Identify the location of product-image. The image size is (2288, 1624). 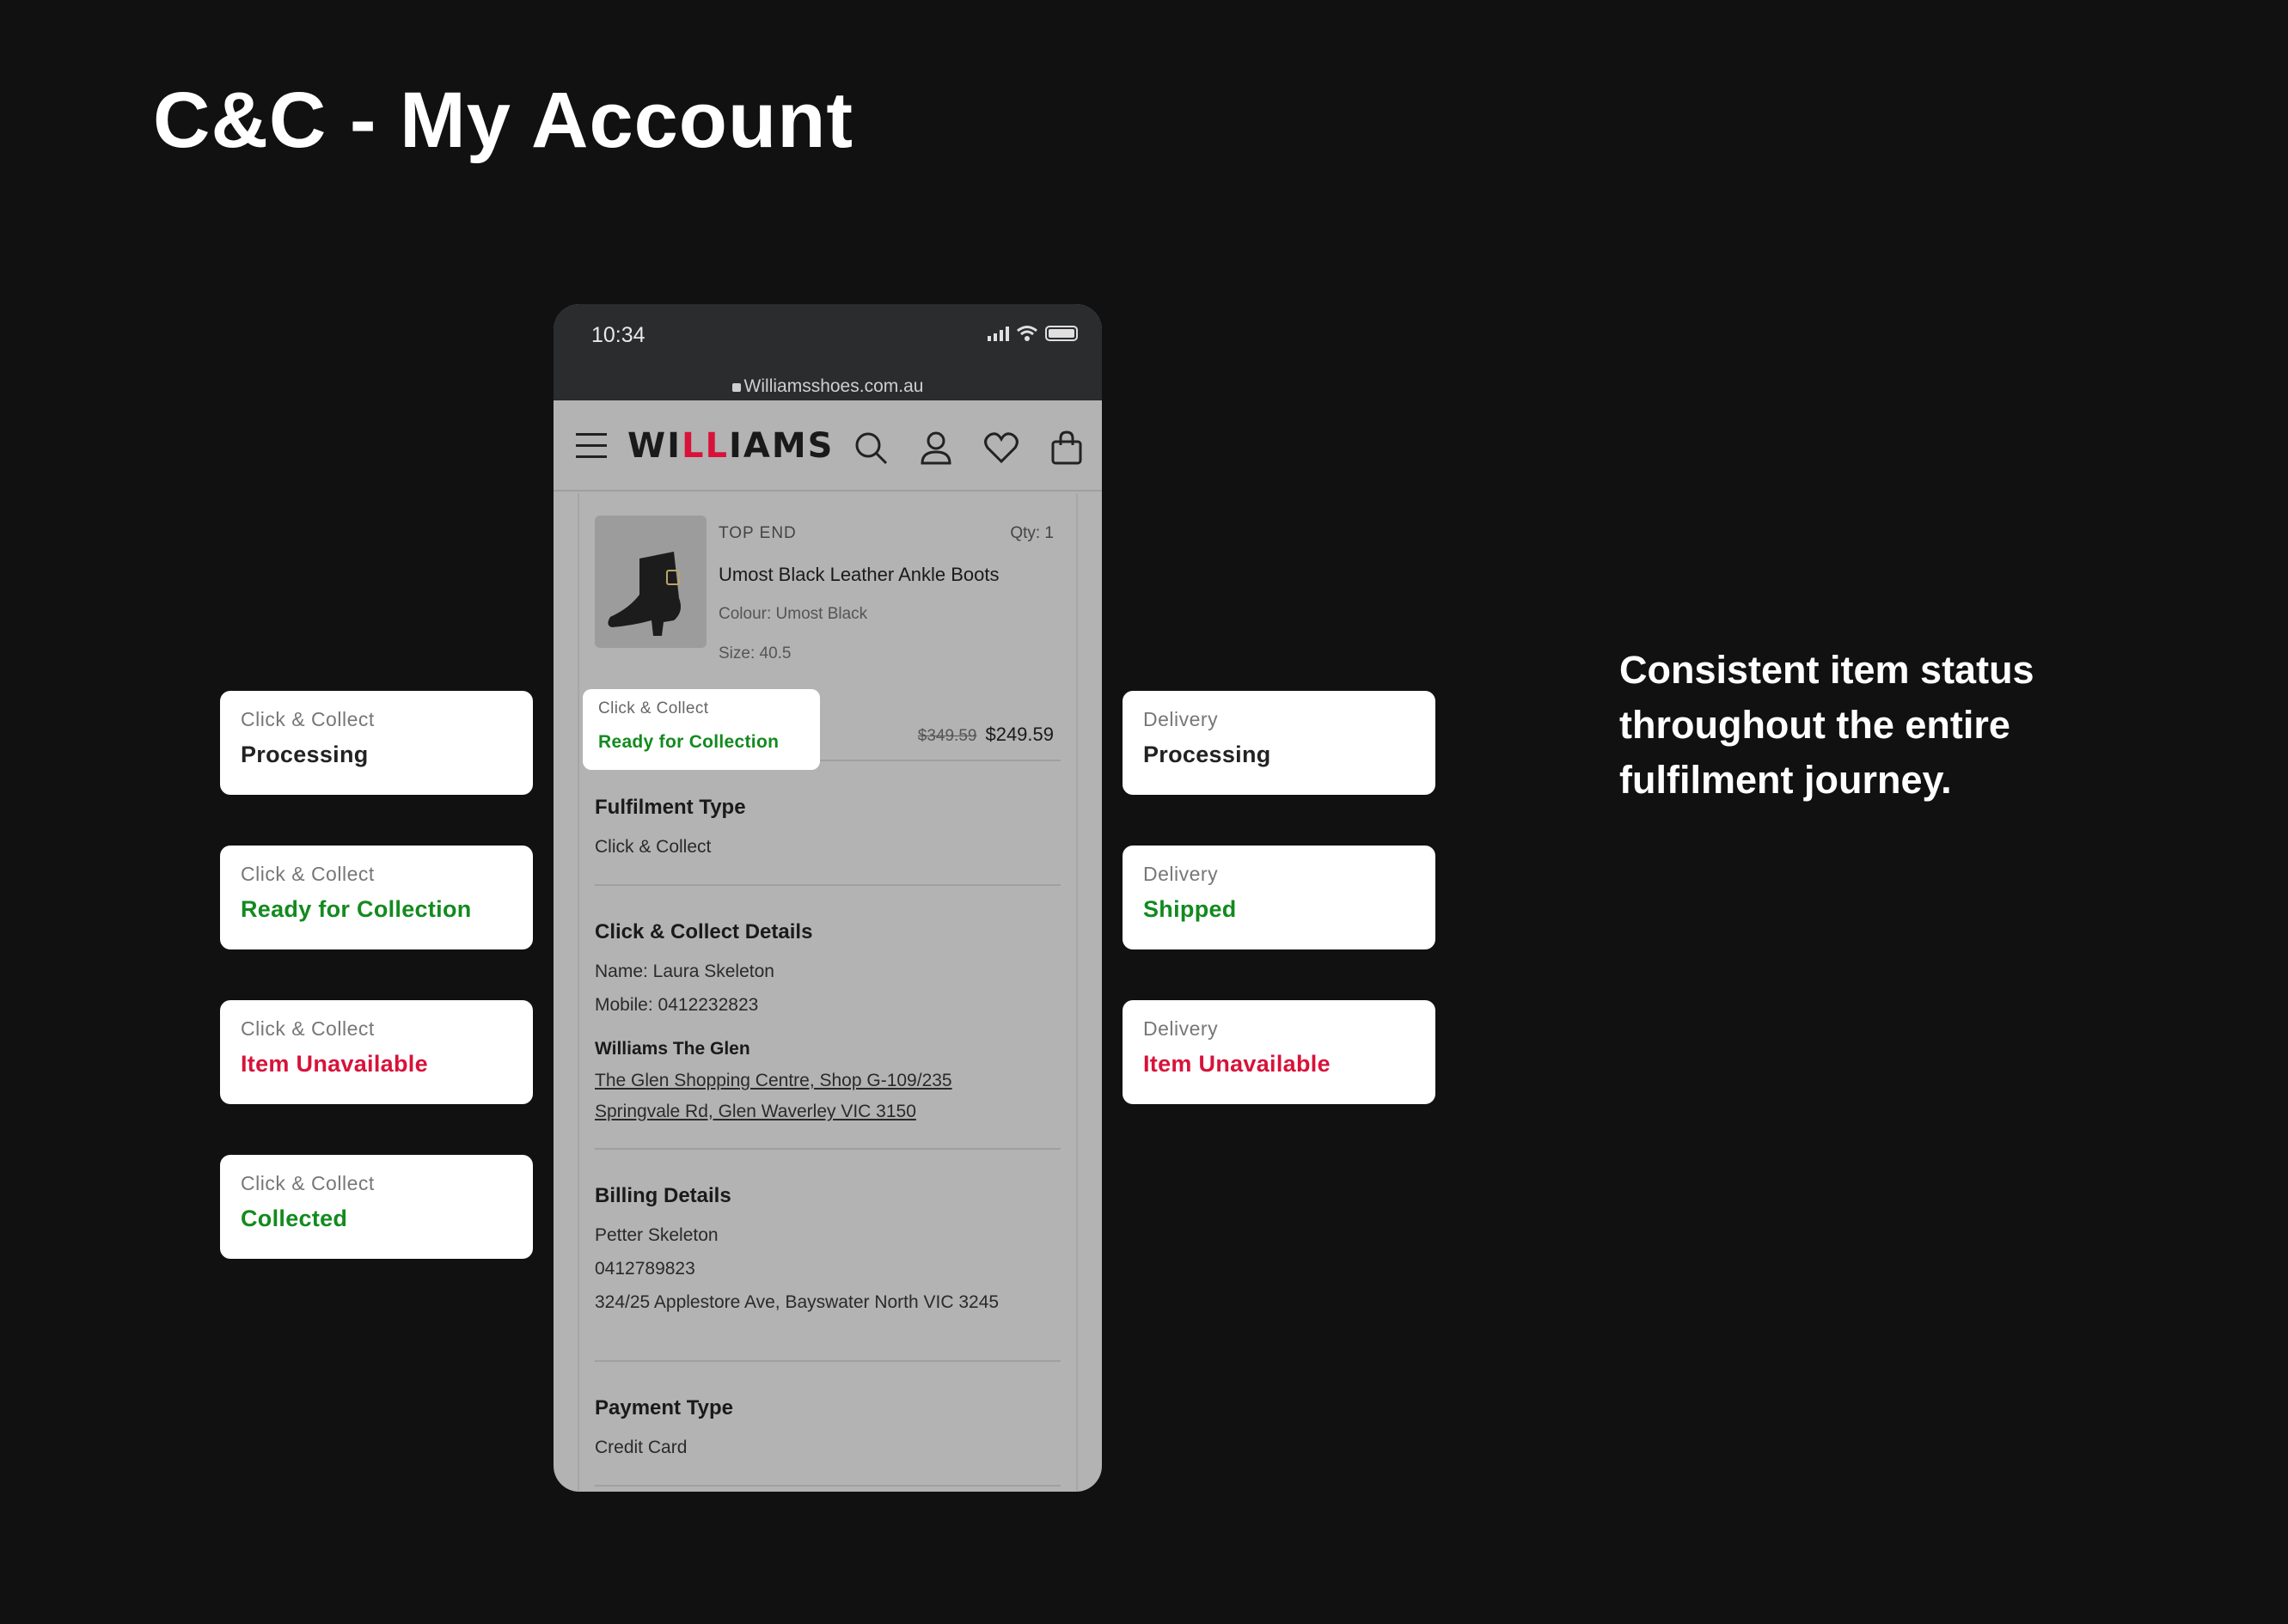
(651, 582).